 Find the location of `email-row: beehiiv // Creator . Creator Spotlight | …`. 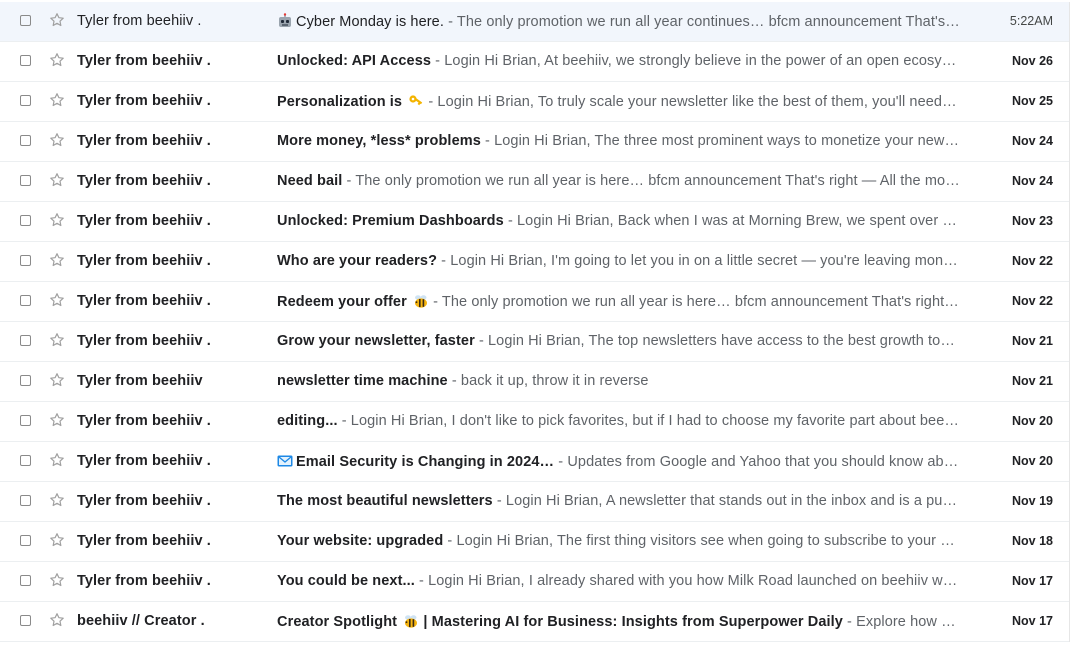

email-row: beehiiv // Creator . Creator Spotlight | … is located at coordinates (534, 622).